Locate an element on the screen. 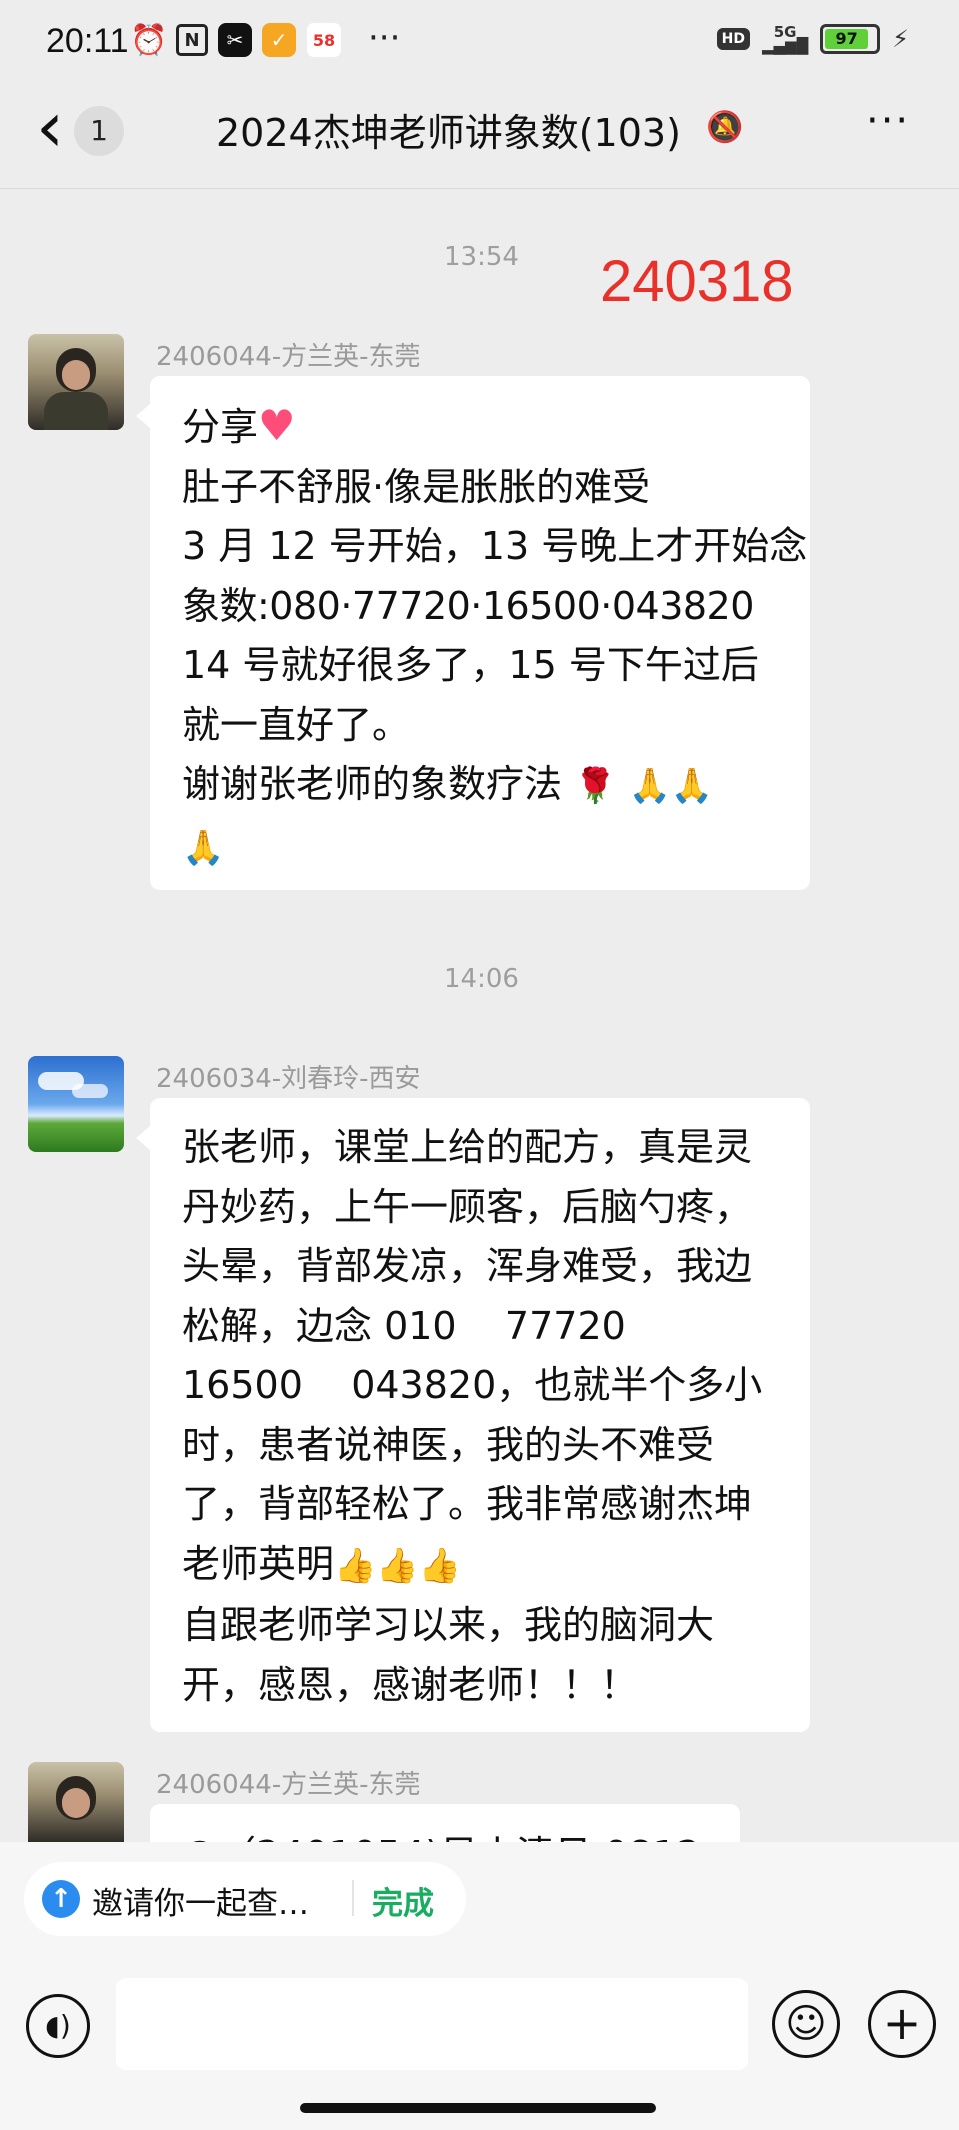 The width and height of the screenshot is (959, 2130). message-line: 时，患者说神医，我的头不难受 is located at coordinates (448, 1444).